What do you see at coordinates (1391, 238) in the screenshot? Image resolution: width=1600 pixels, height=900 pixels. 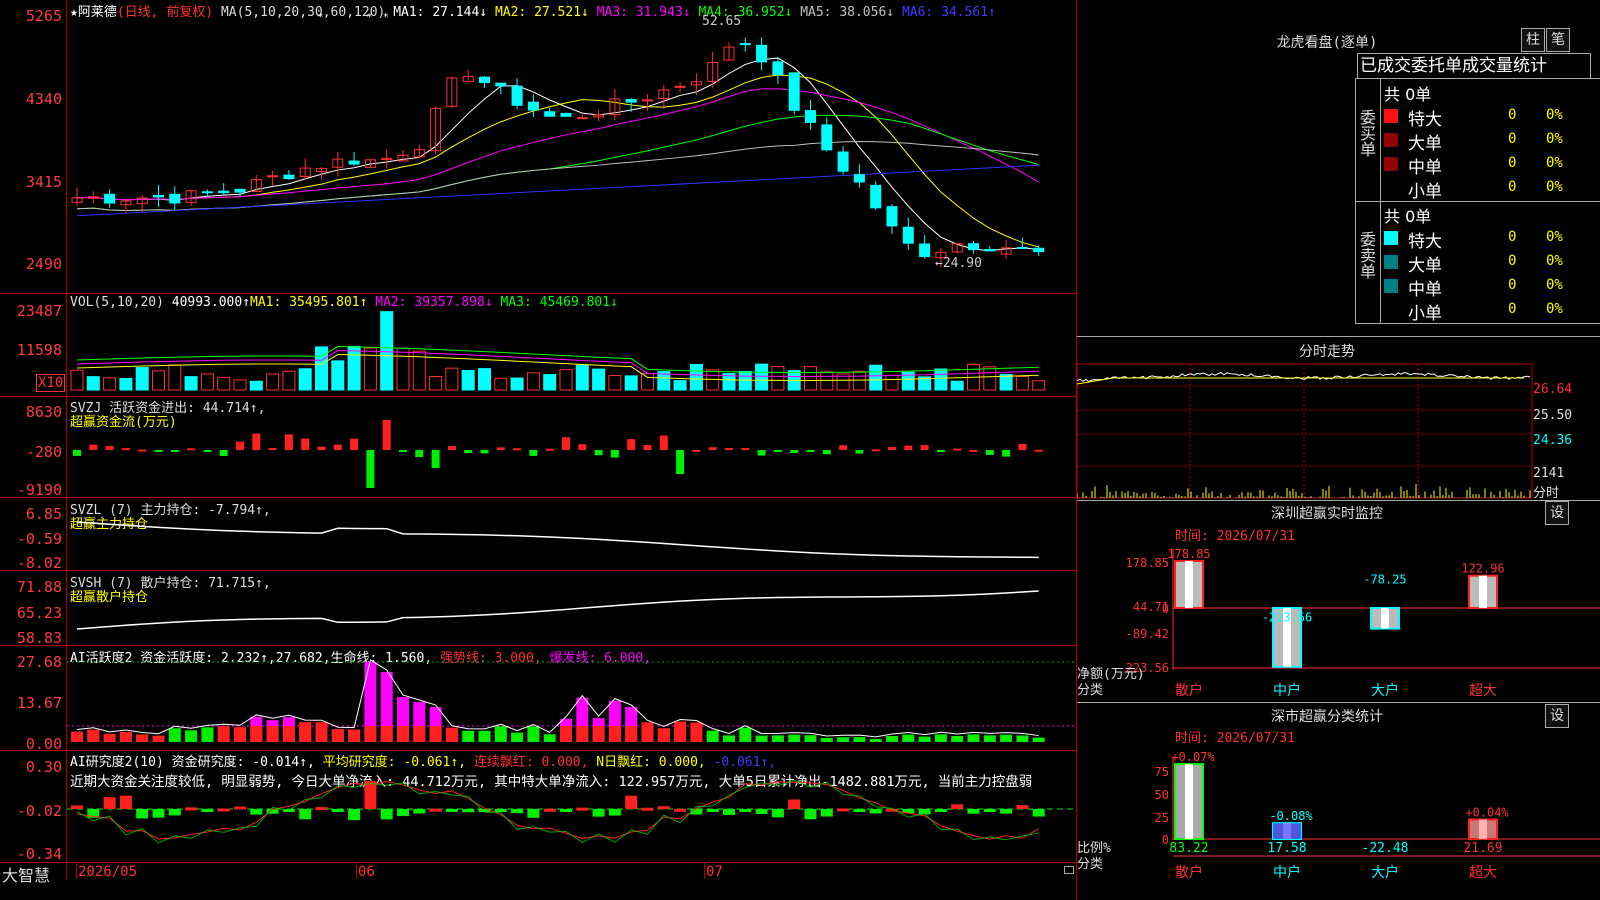 I see `sell-swatch` at bounding box center [1391, 238].